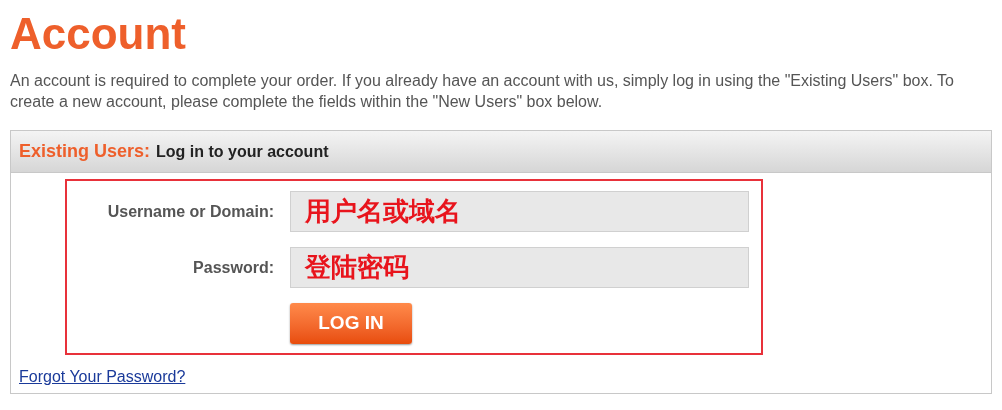  I want to click on page-title: Account, so click(98, 34).